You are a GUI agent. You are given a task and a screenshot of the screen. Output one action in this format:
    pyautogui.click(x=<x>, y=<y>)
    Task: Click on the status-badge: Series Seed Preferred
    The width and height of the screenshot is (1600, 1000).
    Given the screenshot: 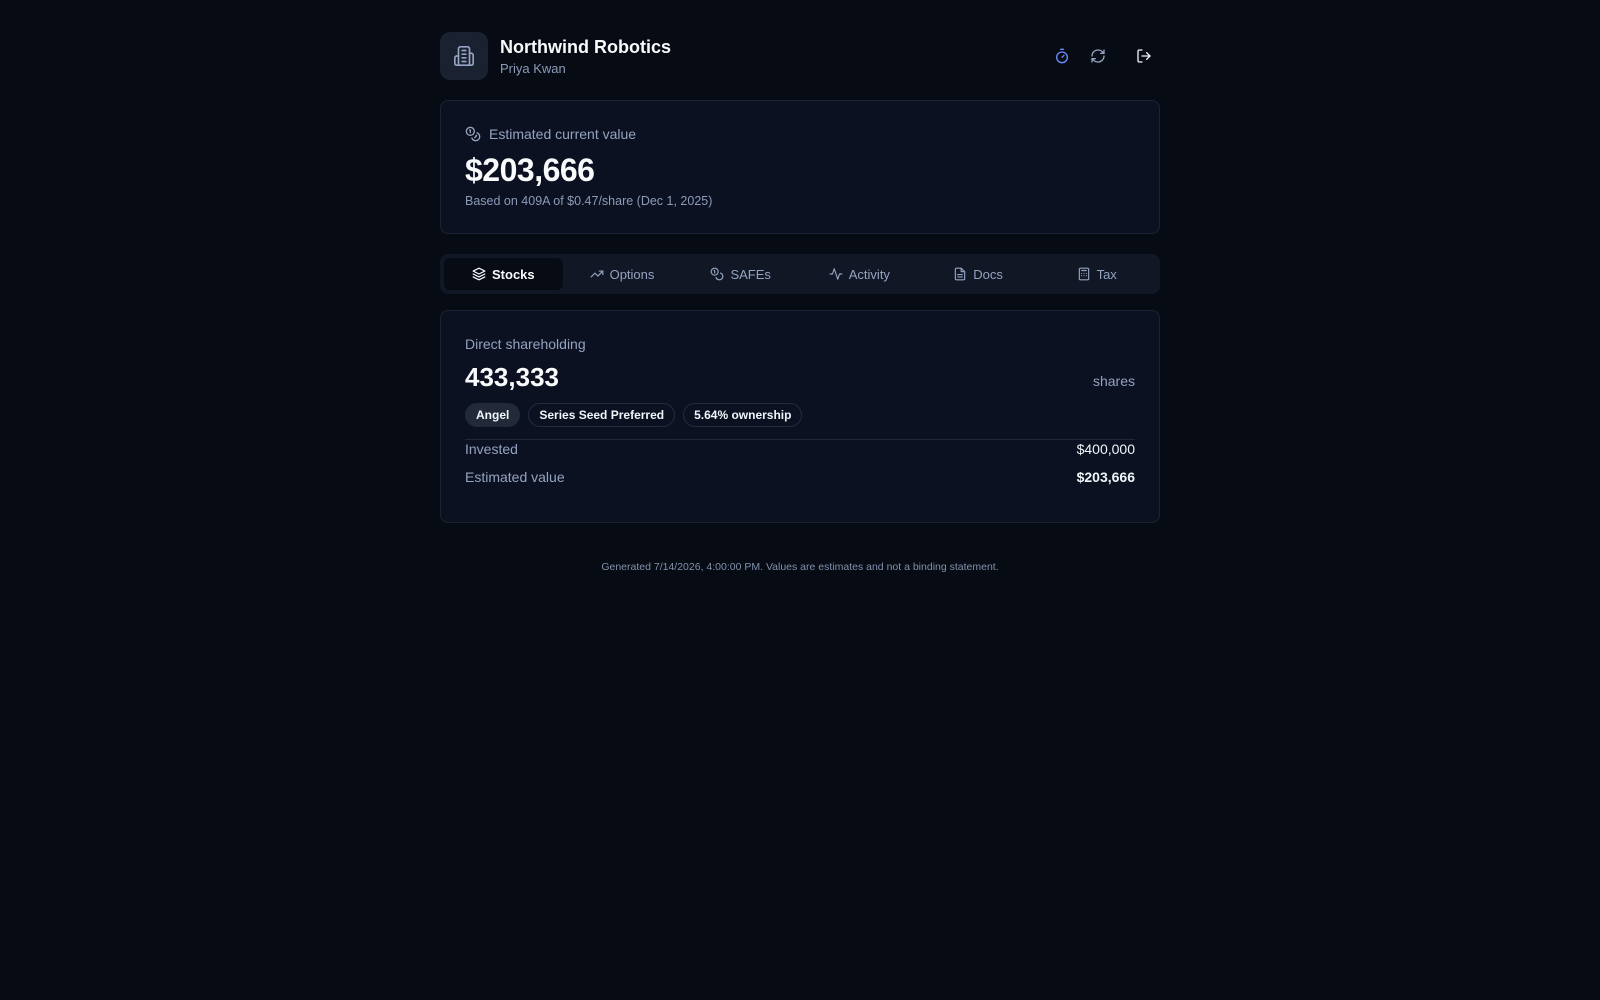 What is the action you would take?
    pyautogui.click(x=602, y=415)
    